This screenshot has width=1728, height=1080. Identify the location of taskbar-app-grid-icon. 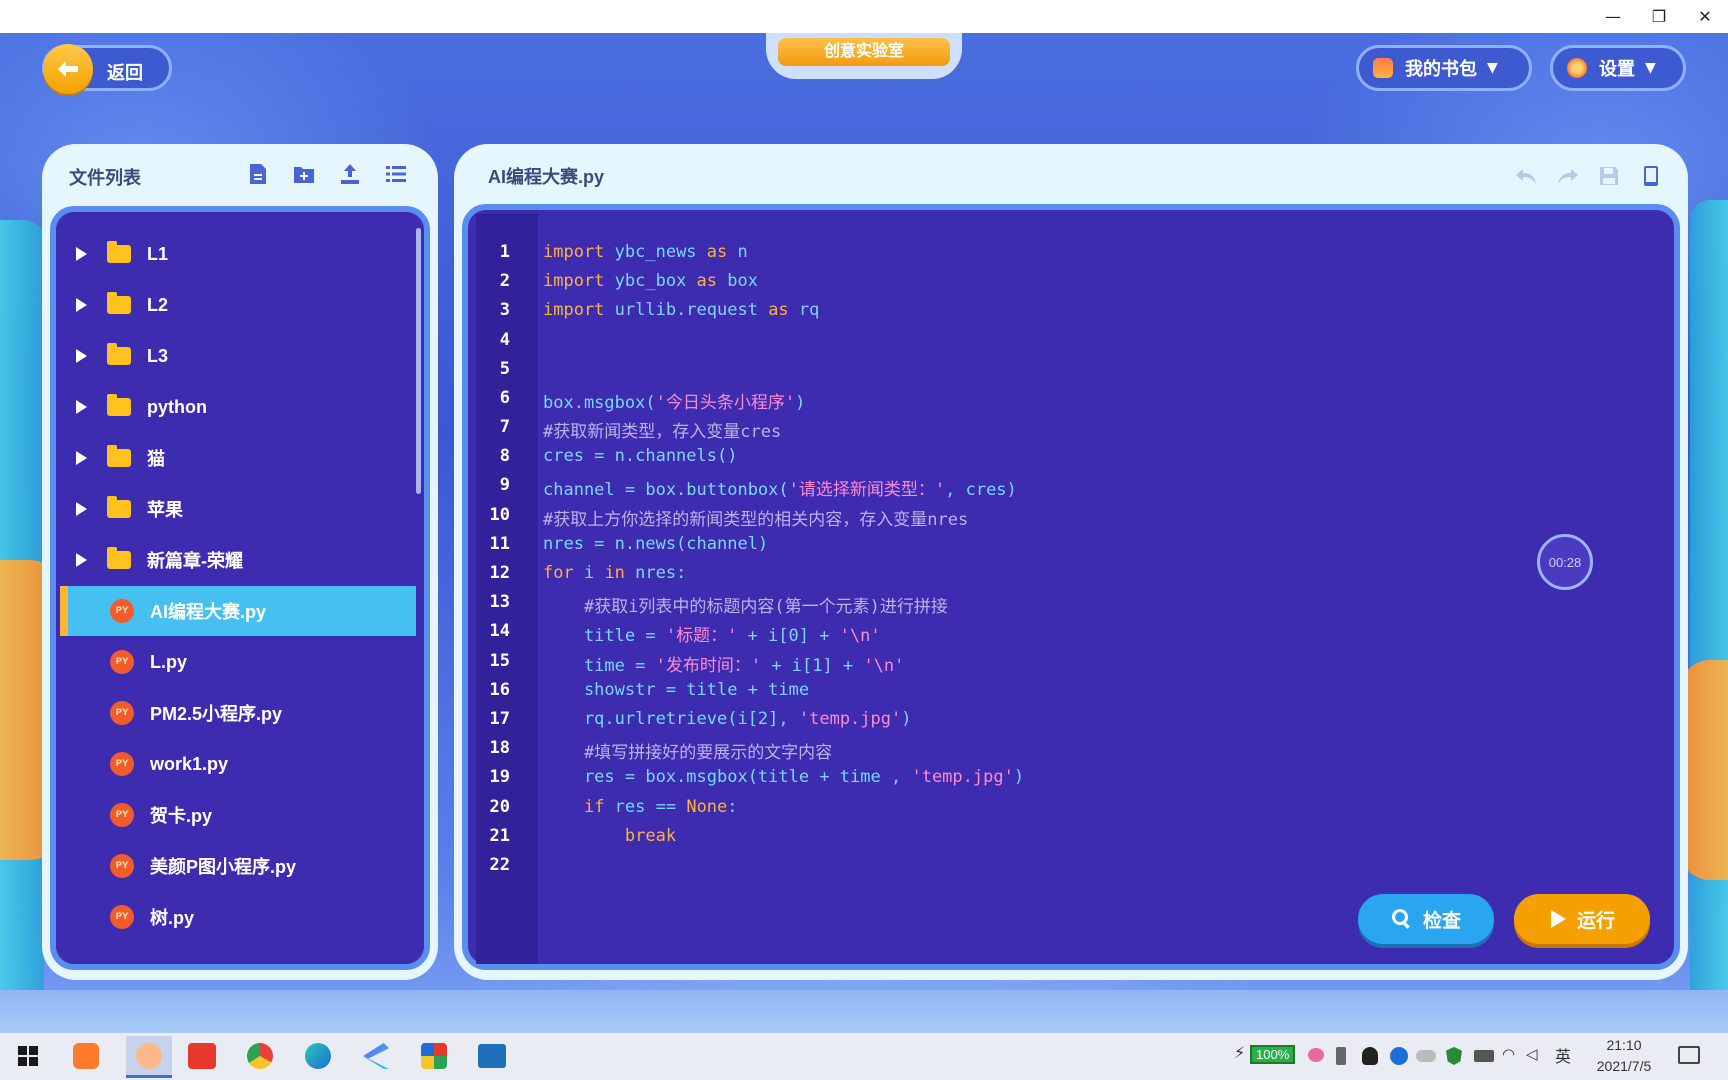
(434, 1056).